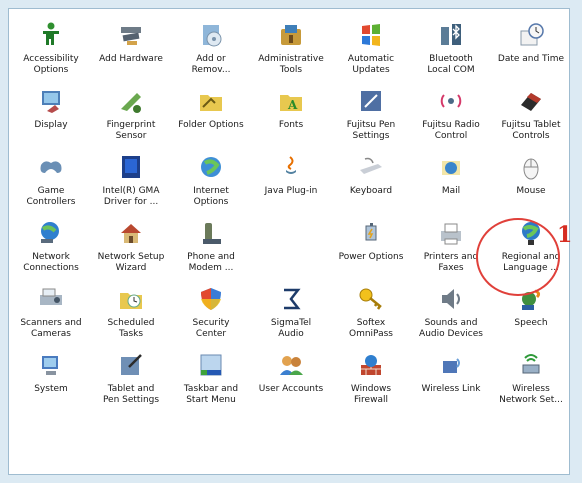  Describe the element at coordinates (291, 365) in the screenshot. I see `user-accounts-icon` at that location.